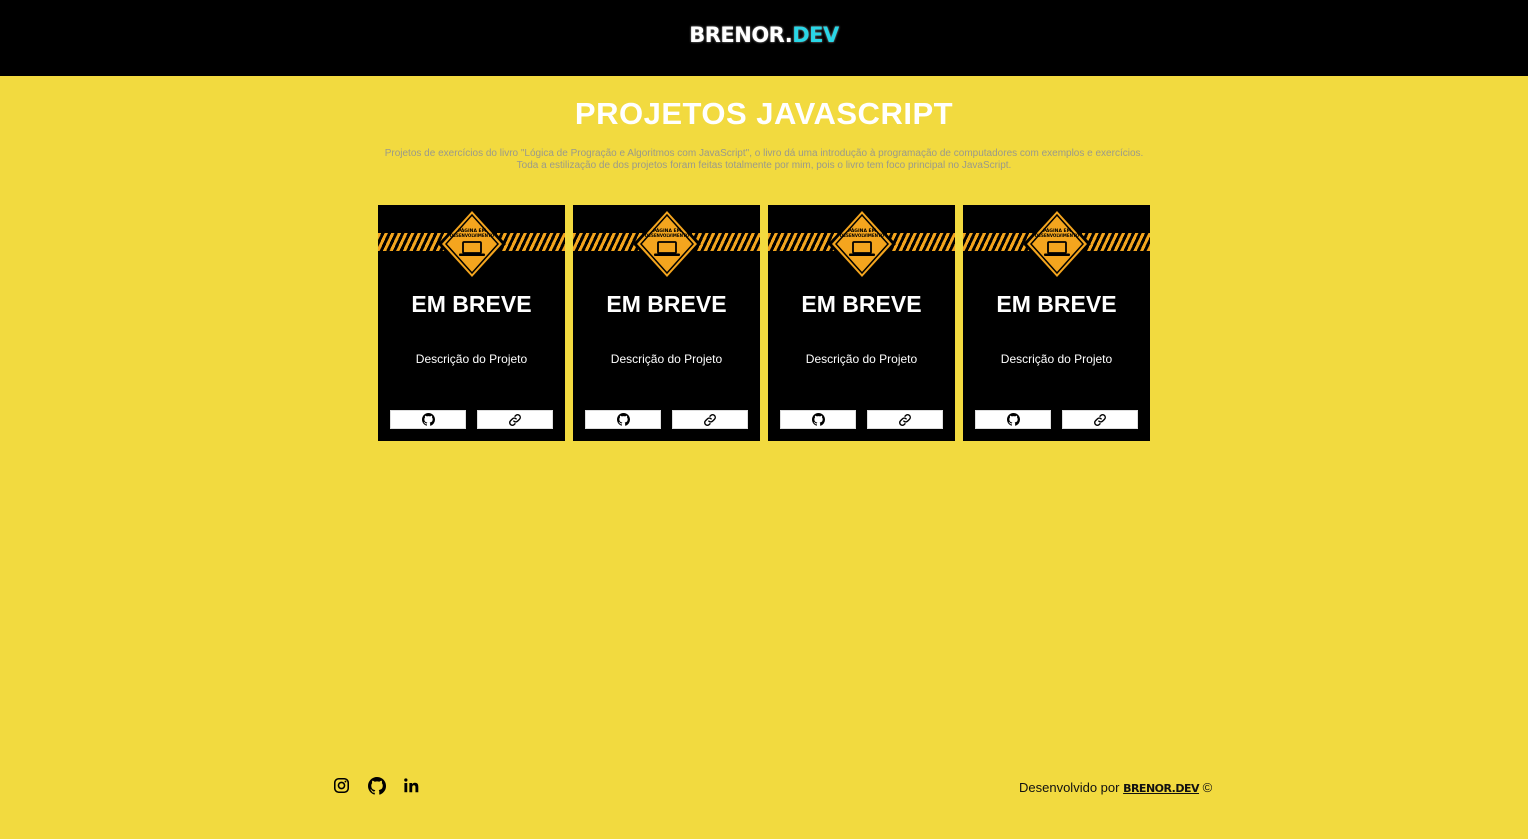 Image resolution: width=1528 pixels, height=839 pixels. I want to click on top-header: BRENOR.DEV, so click(764, 38).